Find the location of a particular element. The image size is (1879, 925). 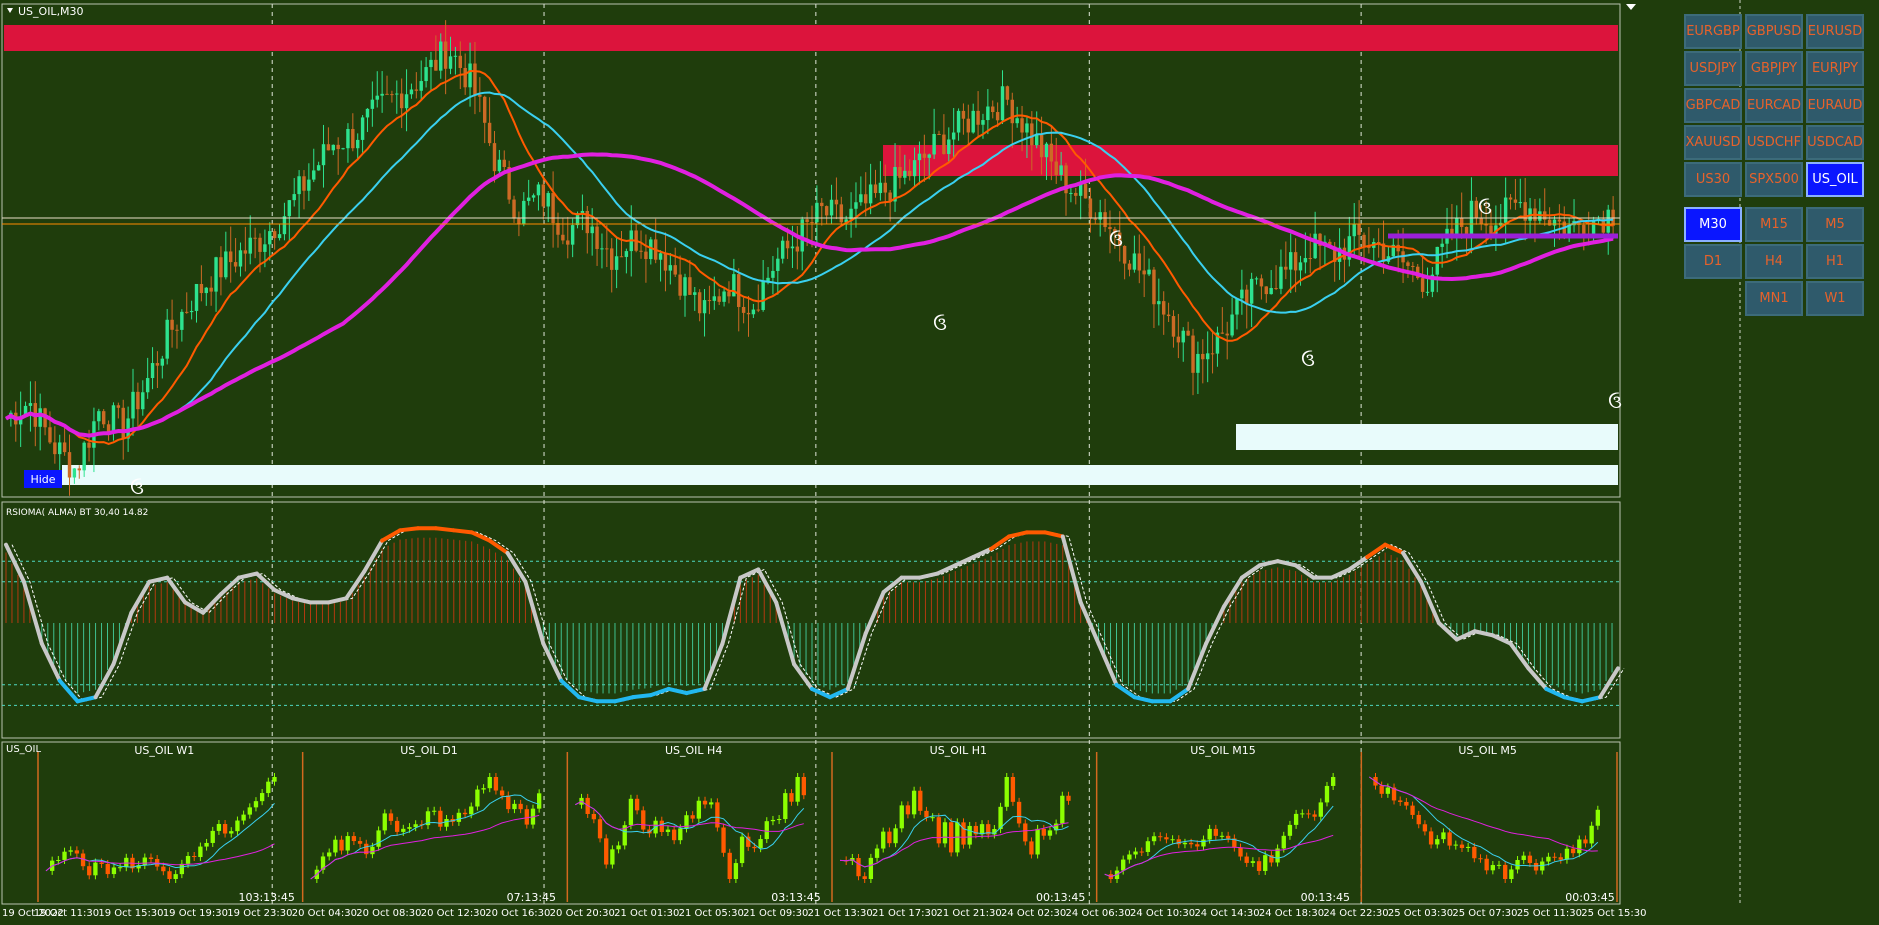

timeframe-button-h1: H1 is located at coordinates (1835, 261).